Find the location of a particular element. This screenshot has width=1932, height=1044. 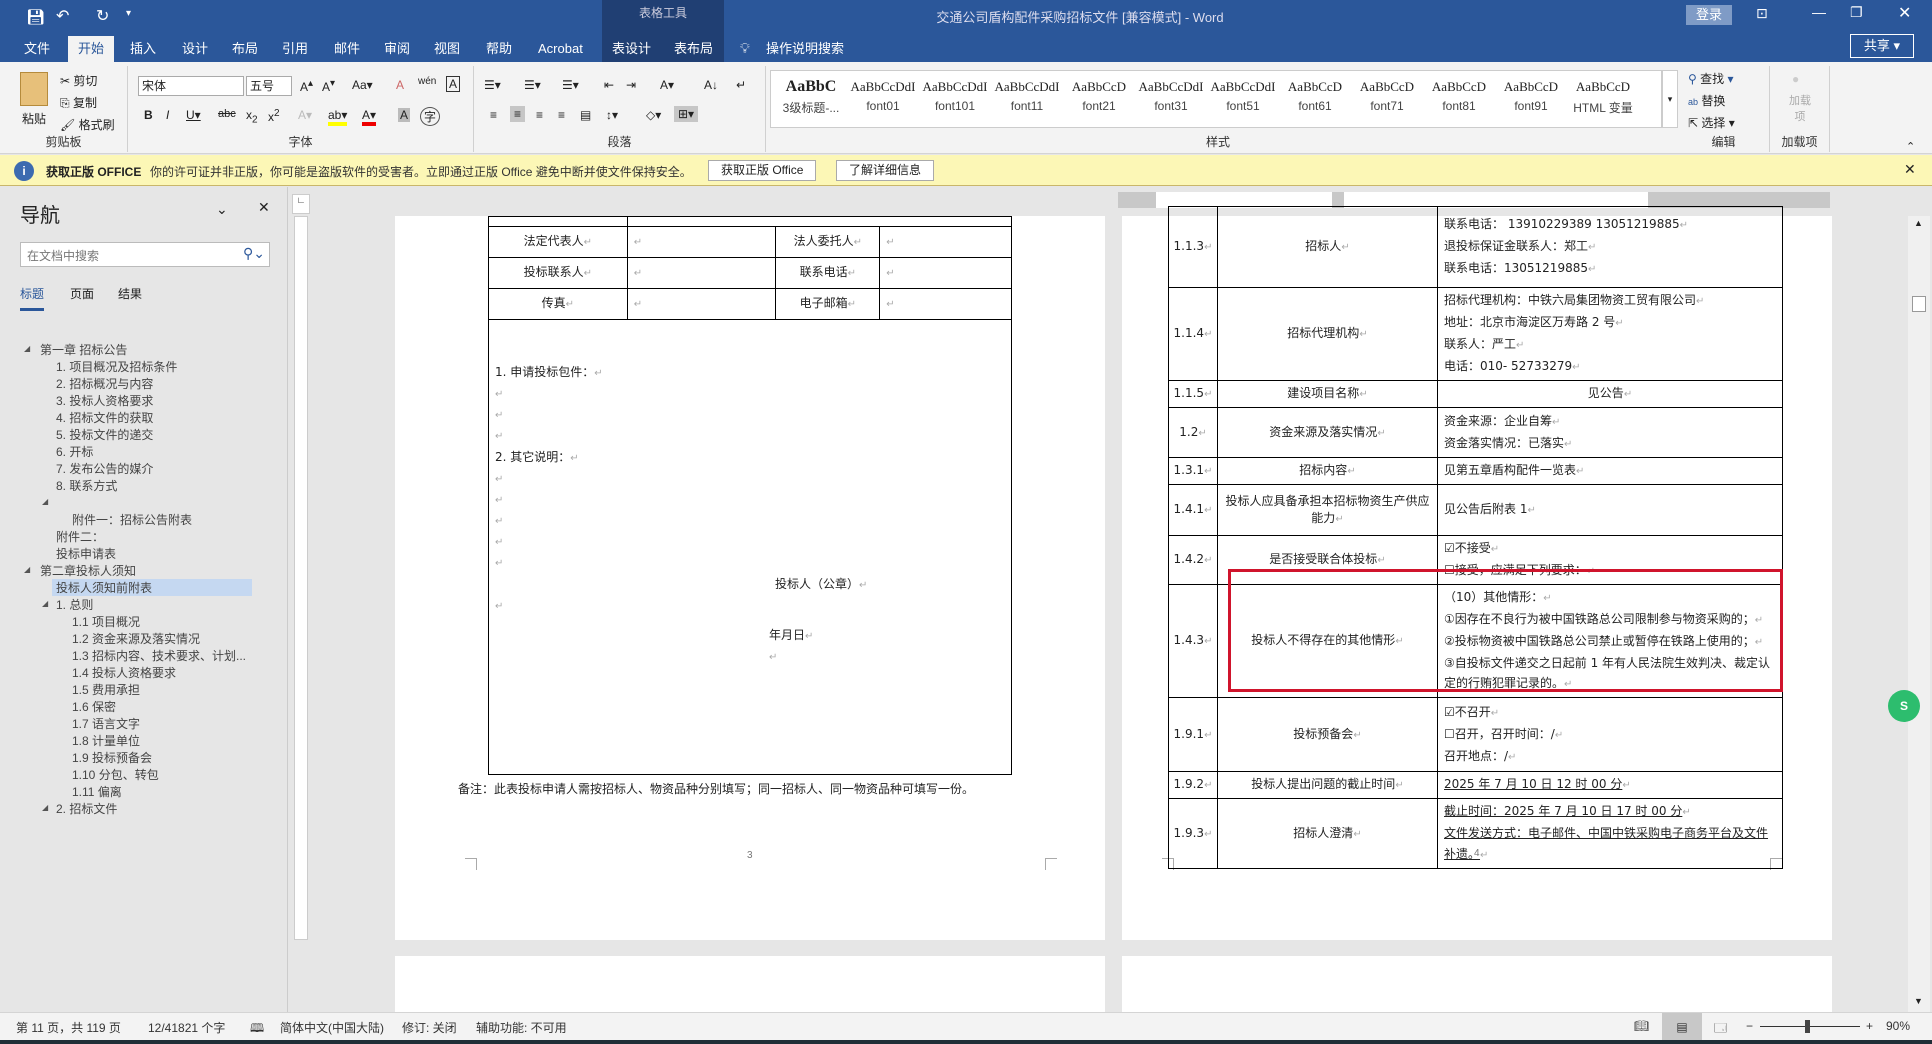

nav-tab-results: 结果 is located at coordinates (130, 293).